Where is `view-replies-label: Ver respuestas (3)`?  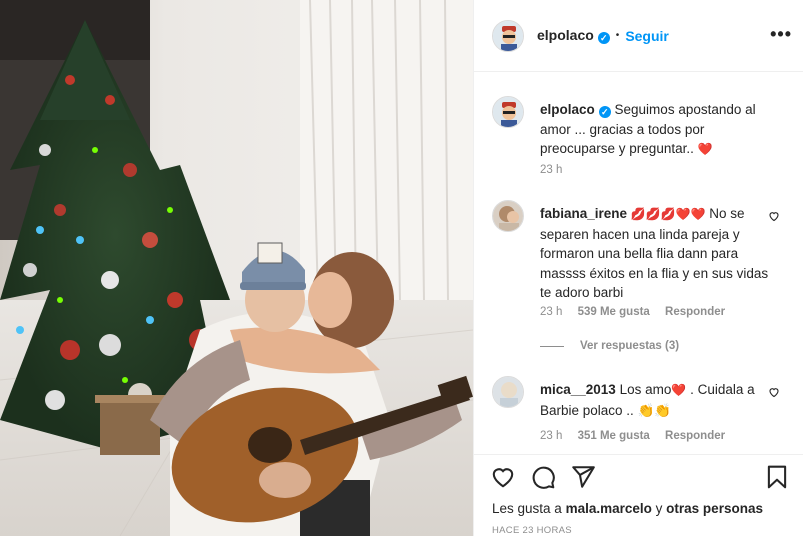 view-replies-label: Ver respuestas (3) is located at coordinates (629, 346).